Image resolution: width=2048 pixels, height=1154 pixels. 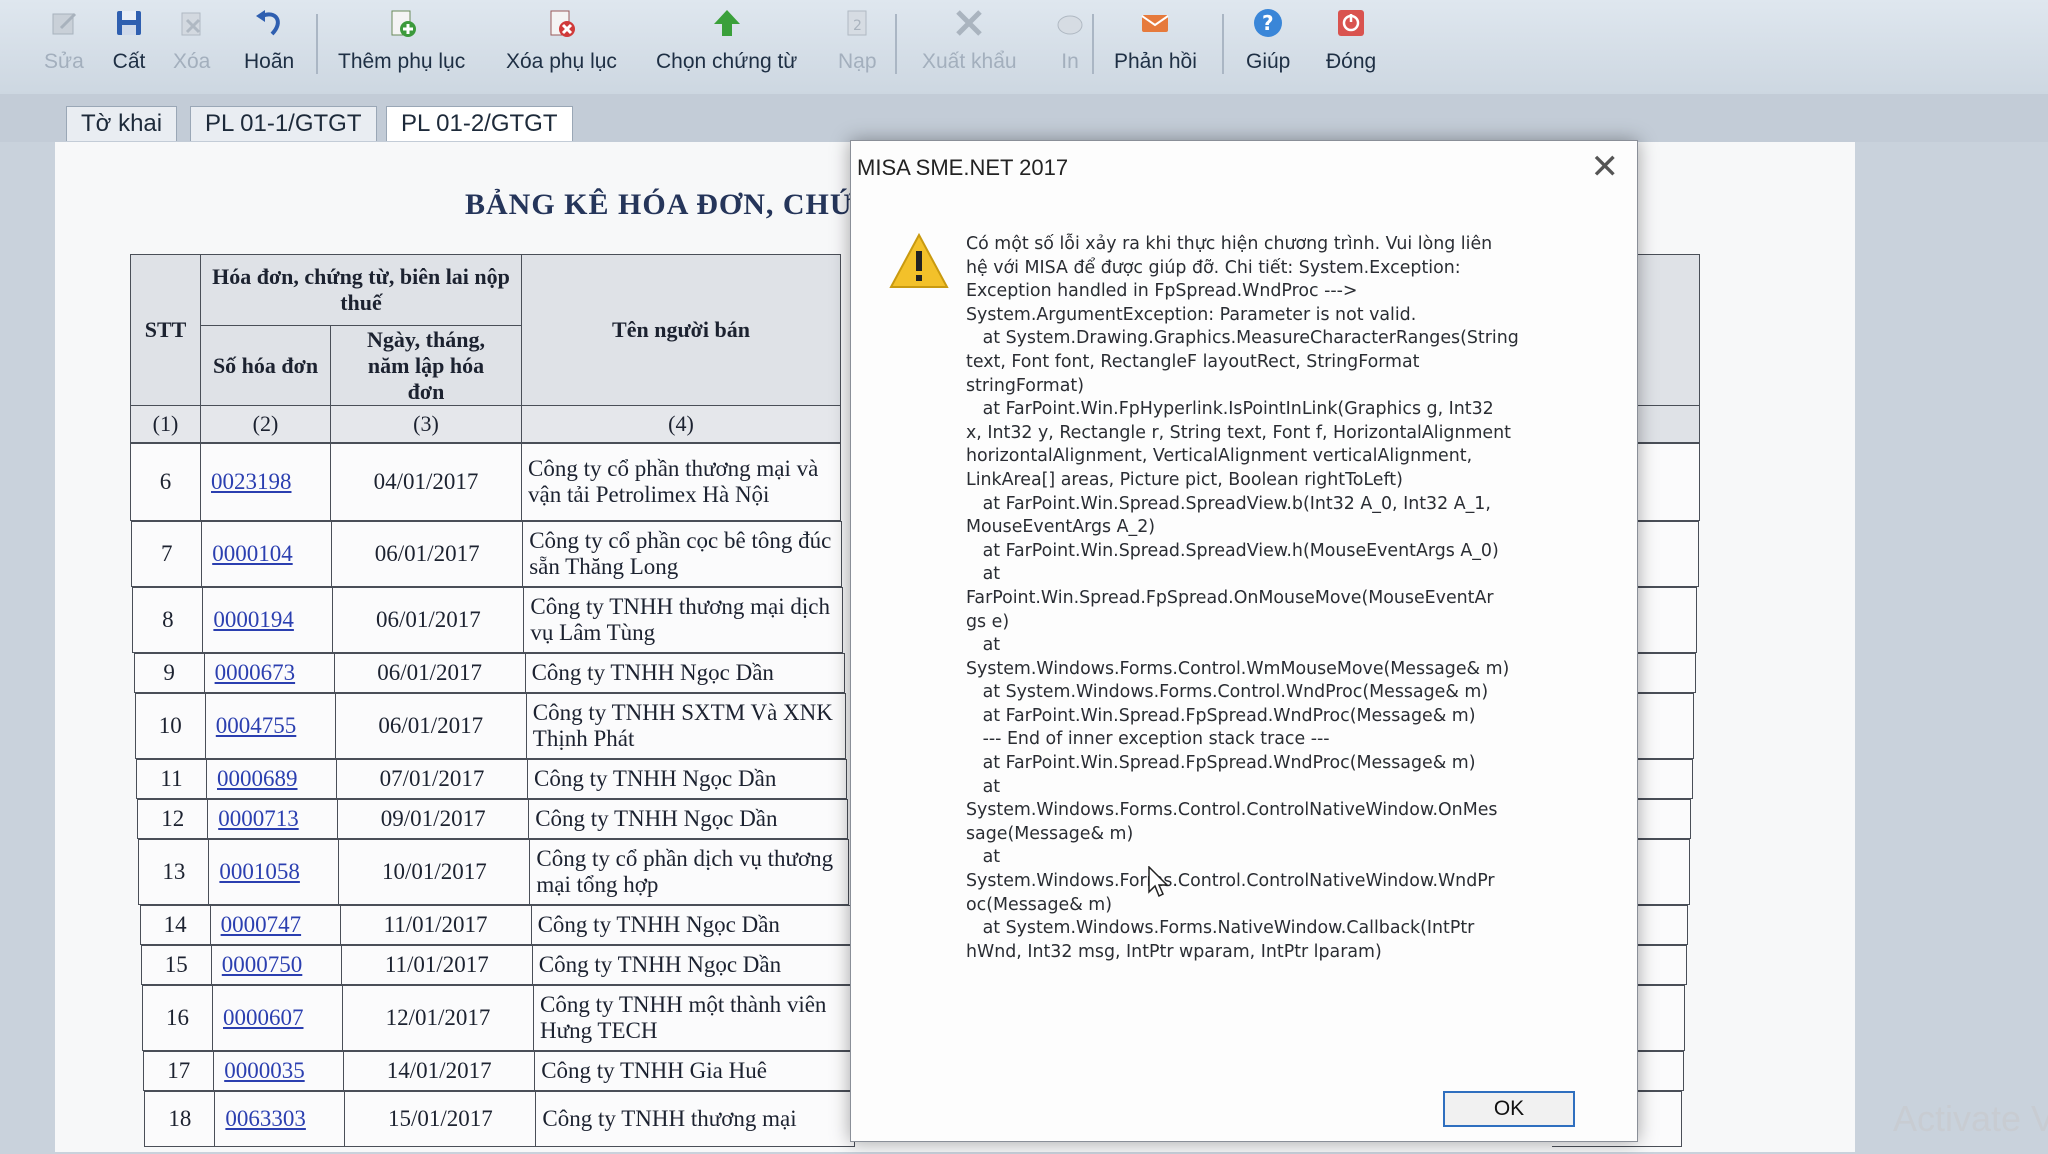 I want to click on cell-seller: Công ty TNHH một thành viên Hưng TECH, so click(x=693, y=1018).